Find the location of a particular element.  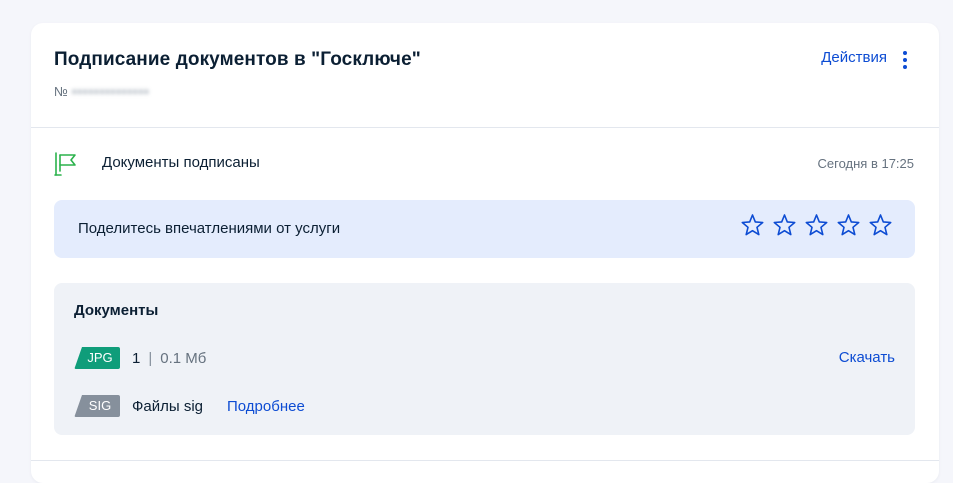

documents-title: Документы is located at coordinates (116, 310).